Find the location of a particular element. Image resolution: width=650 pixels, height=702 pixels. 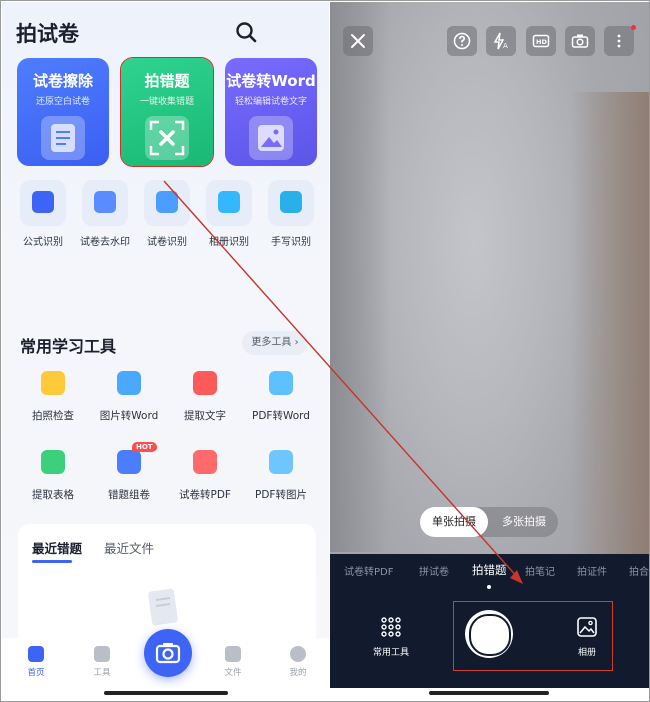

tool-label: PDF转Word is located at coordinates (281, 416).